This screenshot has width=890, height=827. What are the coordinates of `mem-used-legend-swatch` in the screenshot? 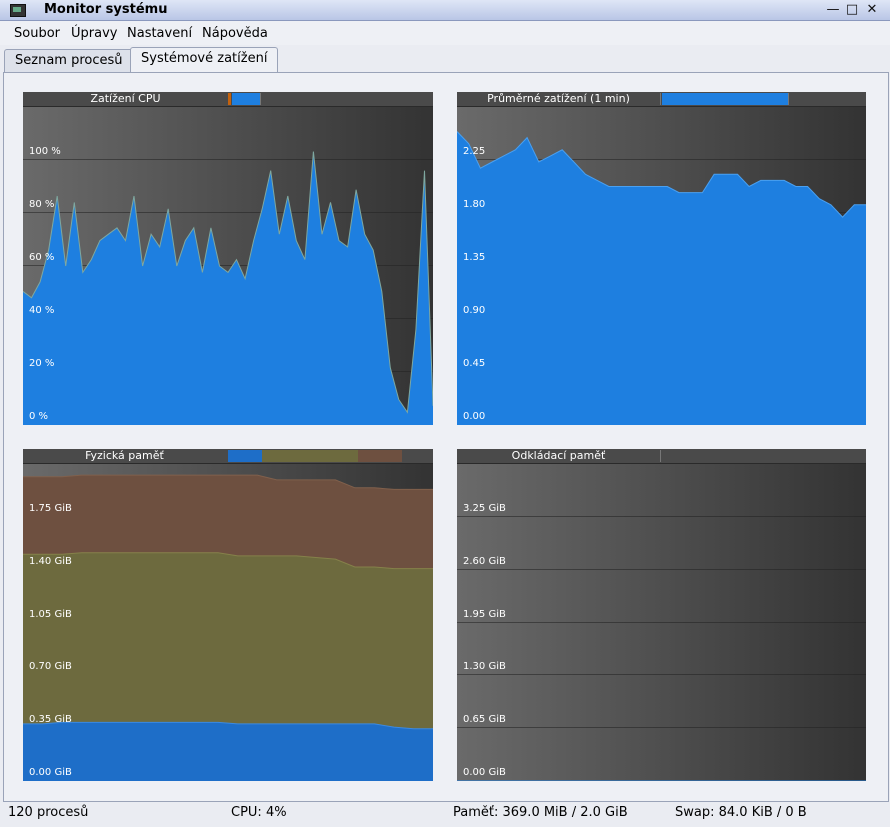 It's located at (245, 456).